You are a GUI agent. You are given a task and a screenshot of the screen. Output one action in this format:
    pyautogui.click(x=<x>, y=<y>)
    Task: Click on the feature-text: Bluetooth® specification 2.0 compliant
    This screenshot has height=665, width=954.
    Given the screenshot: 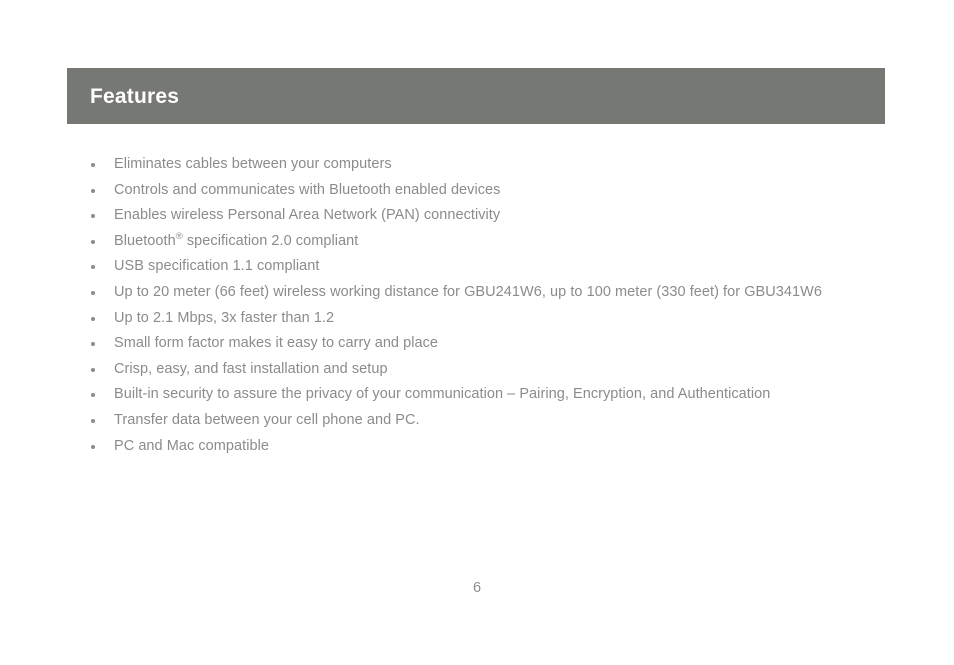 What is the action you would take?
    pyautogui.click(x=236, y=239)
    